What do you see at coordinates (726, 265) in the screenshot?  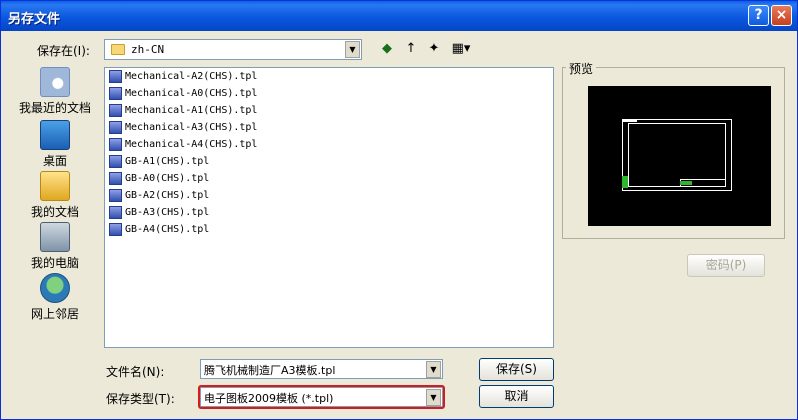 I see `password-button: 密码(P)` at bounding box center [726, 265].